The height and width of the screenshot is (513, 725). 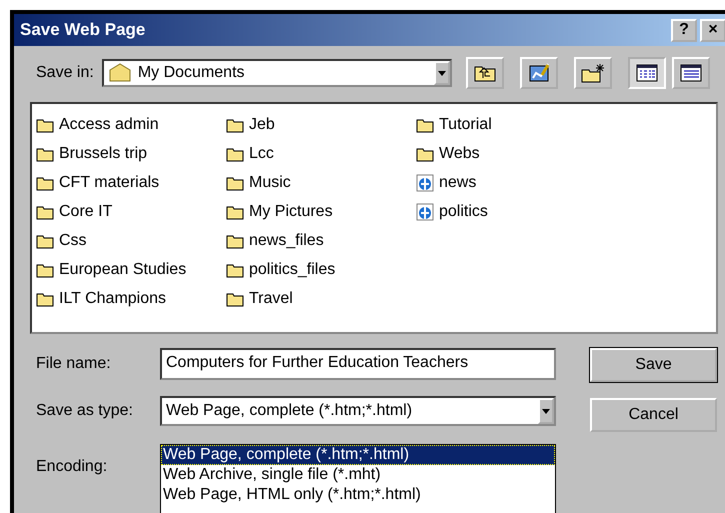 What do you see at coordinates (653, 365) in the screenshot?
I see `save-button: Save` at bounding box center [653, 365].